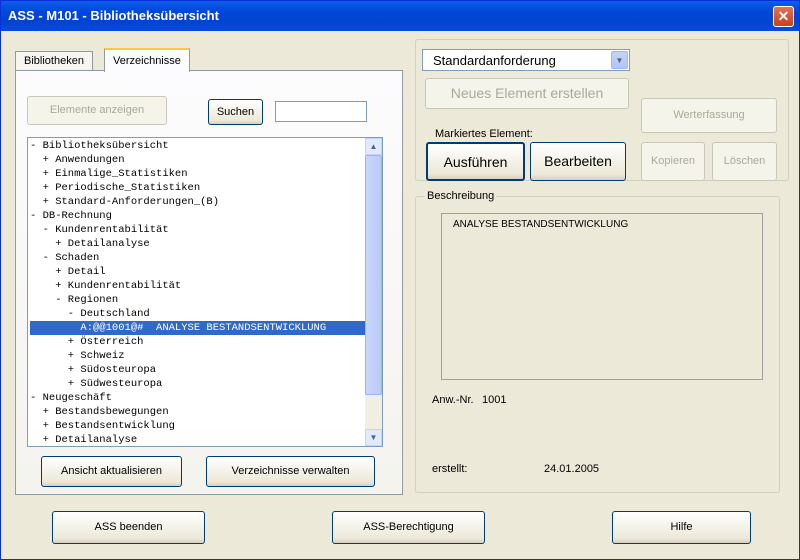  I want to click on search-input, so click(321, 111).